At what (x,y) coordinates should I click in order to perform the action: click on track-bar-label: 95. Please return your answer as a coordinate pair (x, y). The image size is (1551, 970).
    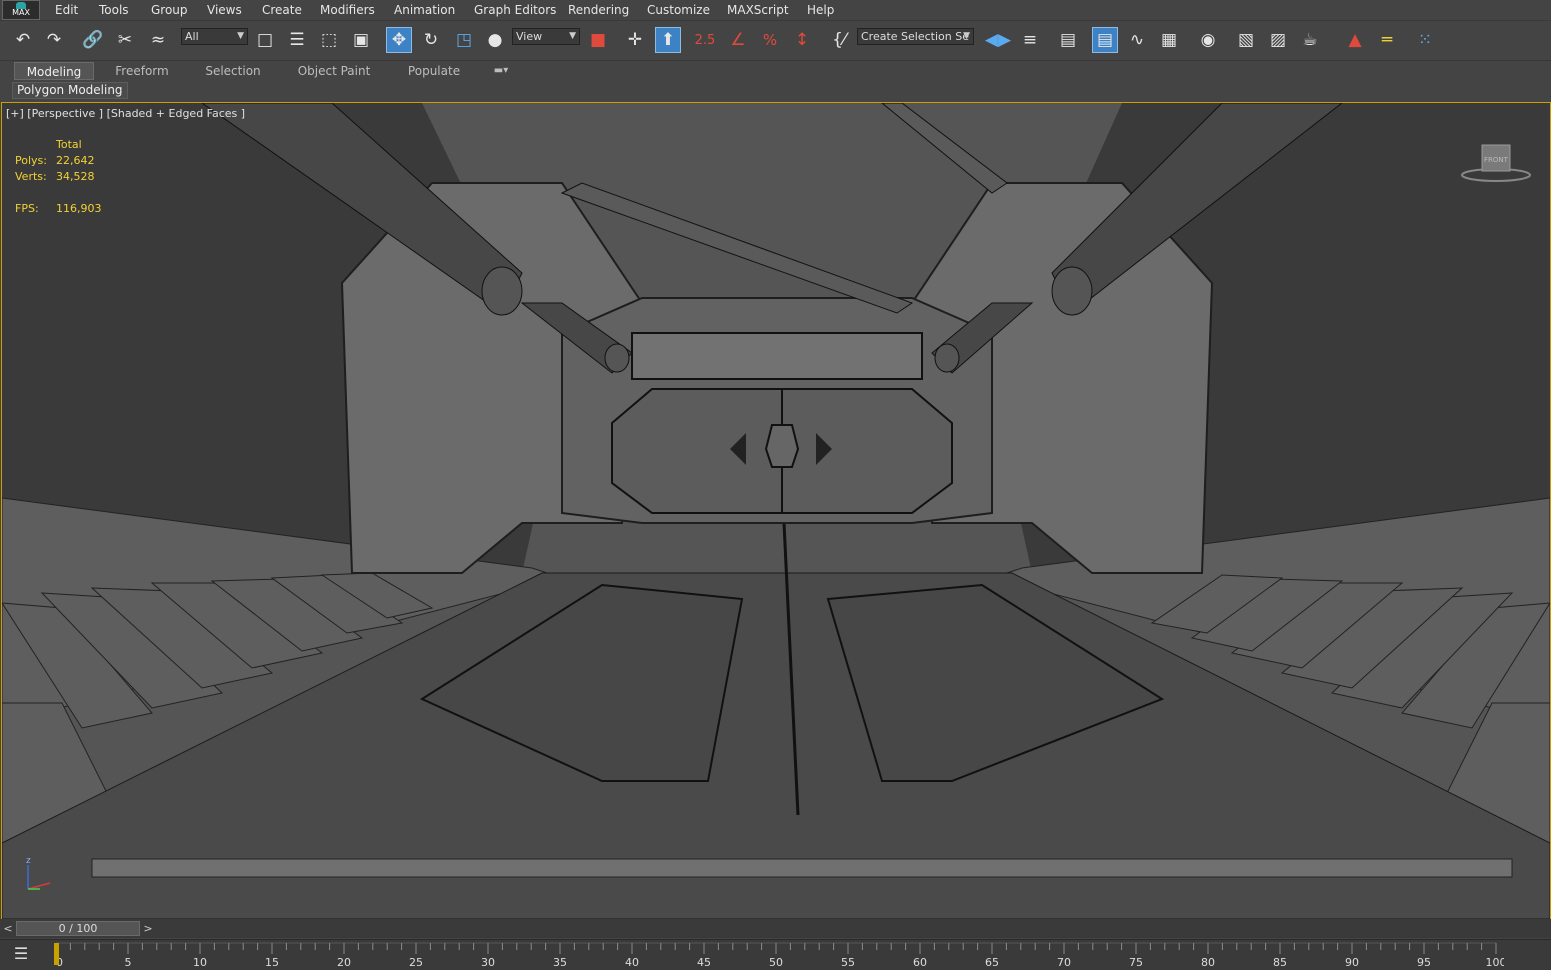
    Looking at the image, I should click on (1424, 962).